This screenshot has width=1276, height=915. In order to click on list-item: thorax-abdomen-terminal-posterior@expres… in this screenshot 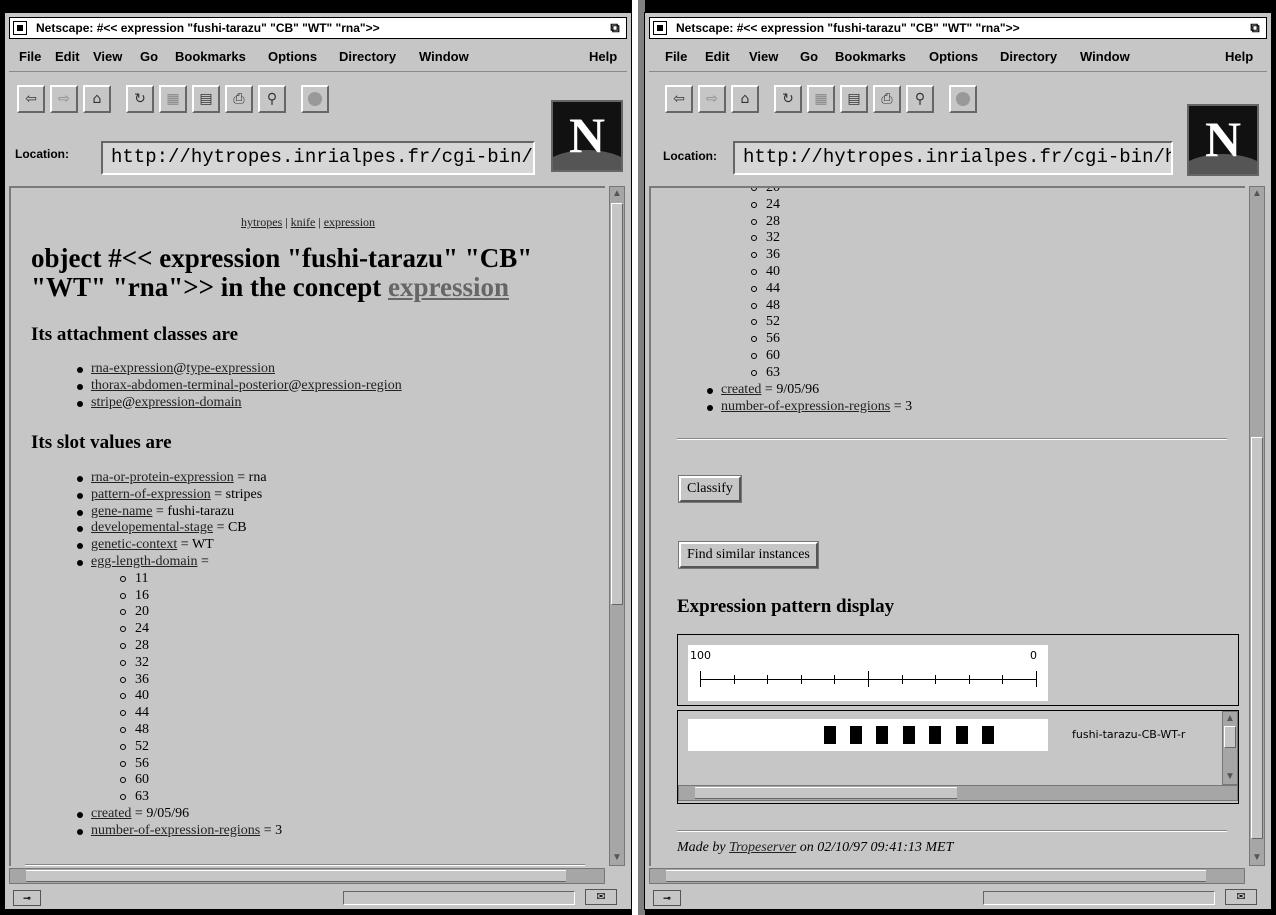, I will do `click(239, 386)`.